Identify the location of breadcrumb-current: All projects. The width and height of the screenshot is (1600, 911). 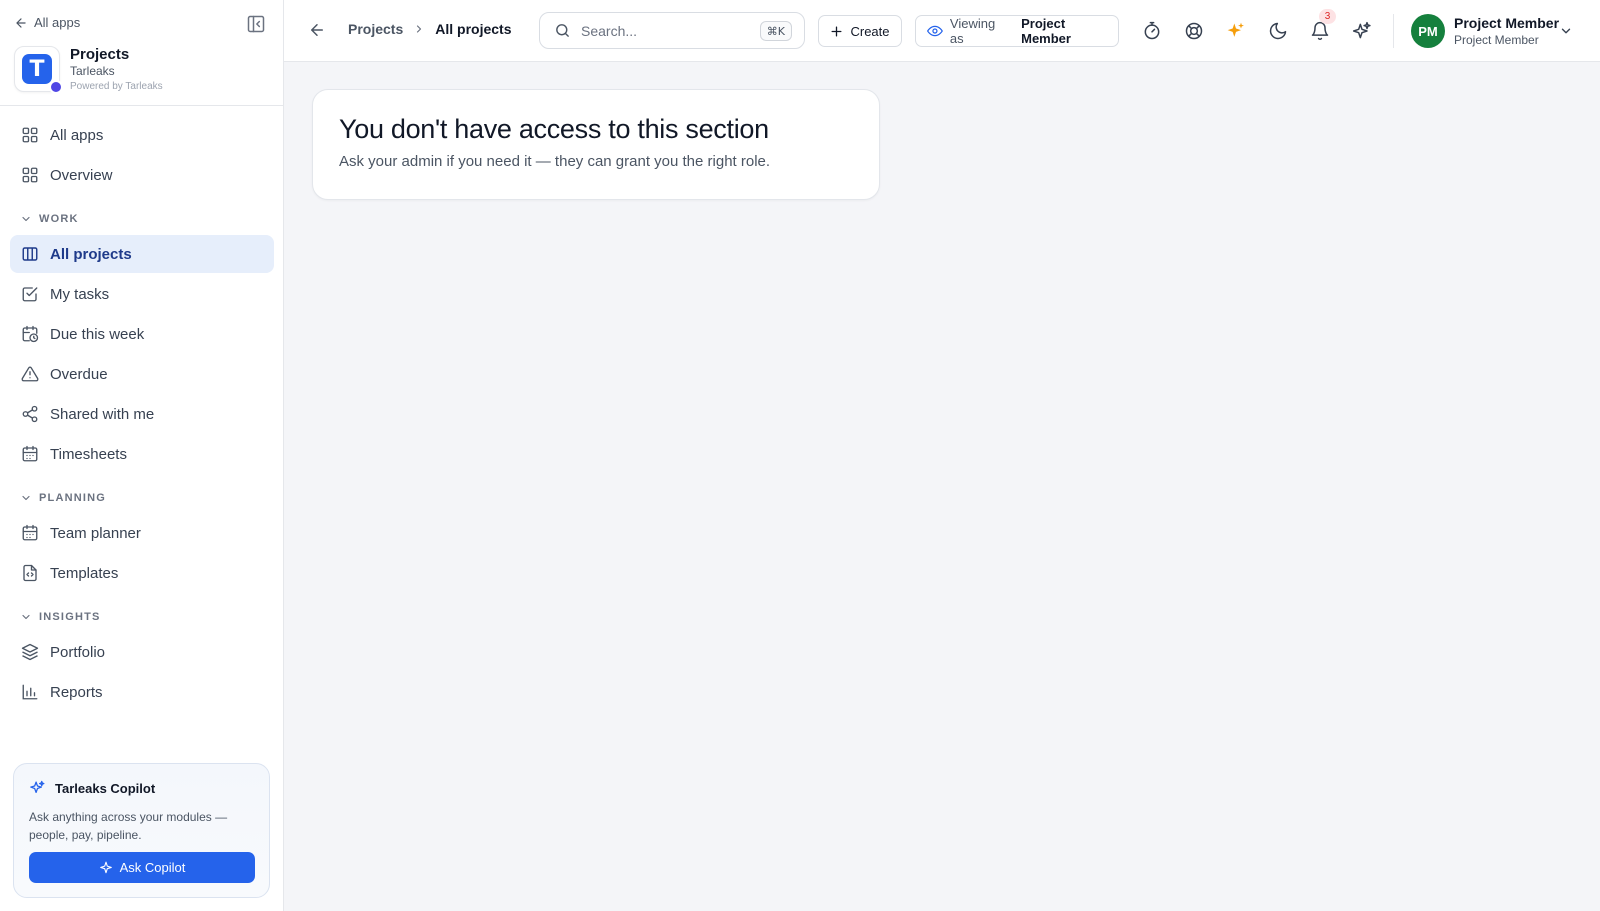
(473, 29).